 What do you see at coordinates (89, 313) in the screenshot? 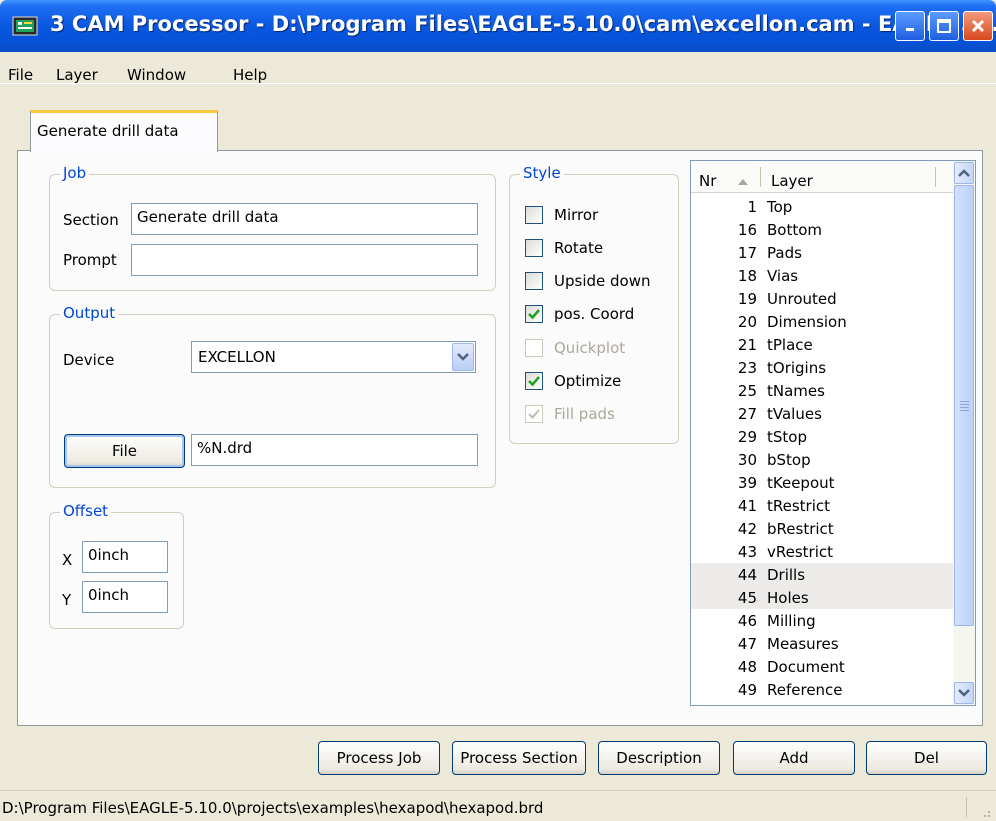
I see `output-group-label: Output` at bounding box center [89, 313].